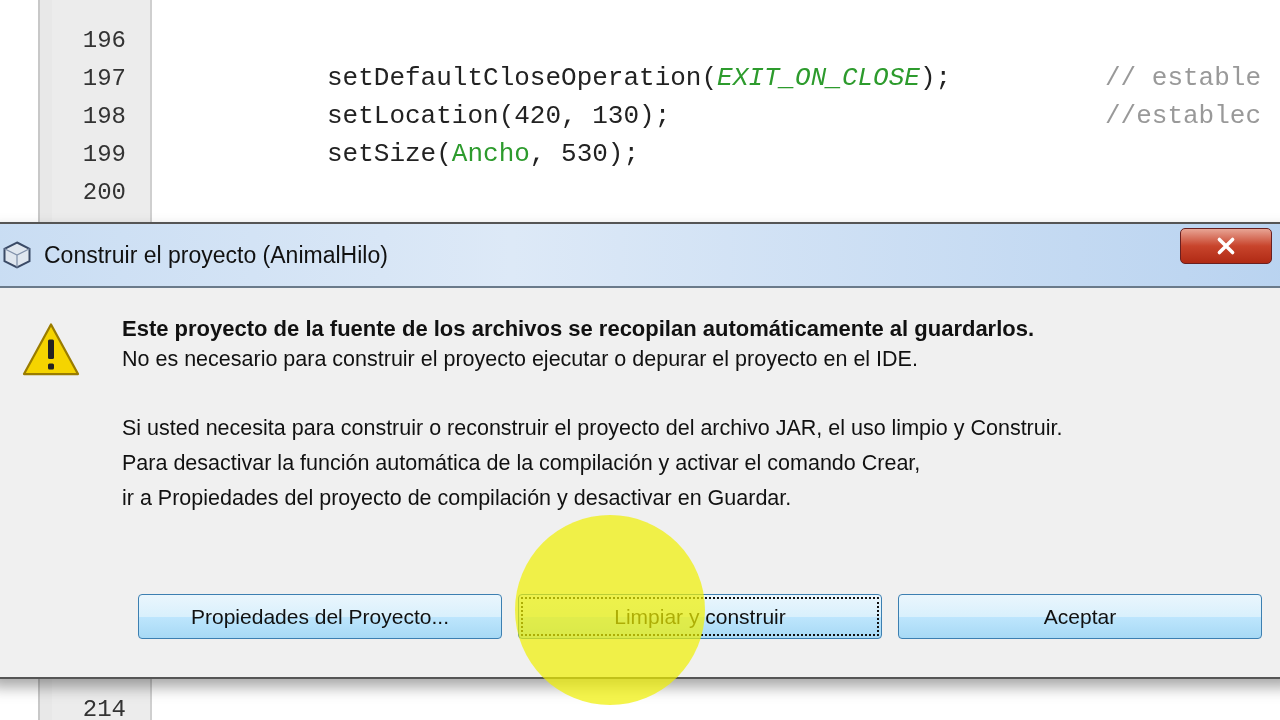  Describe the element at coordinates (457, 498) in the screenshot. I see `message-text: ir a Propiedades del proyecto de compilación y desactivar en Guardar.` at that location.